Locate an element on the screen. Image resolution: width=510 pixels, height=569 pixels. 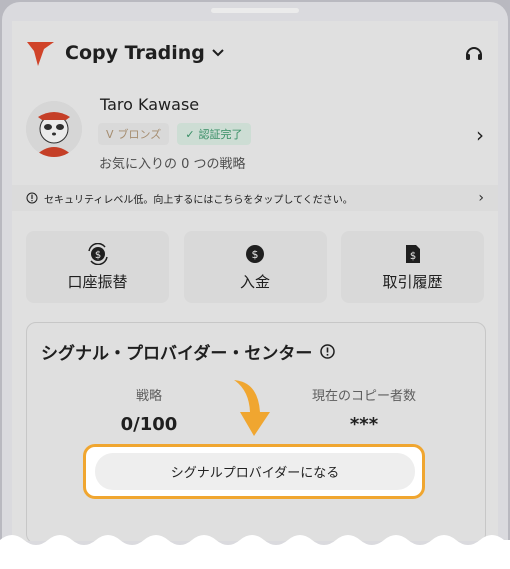
transfer-button: $ 口座振替 is located at coordinates (97, 267).